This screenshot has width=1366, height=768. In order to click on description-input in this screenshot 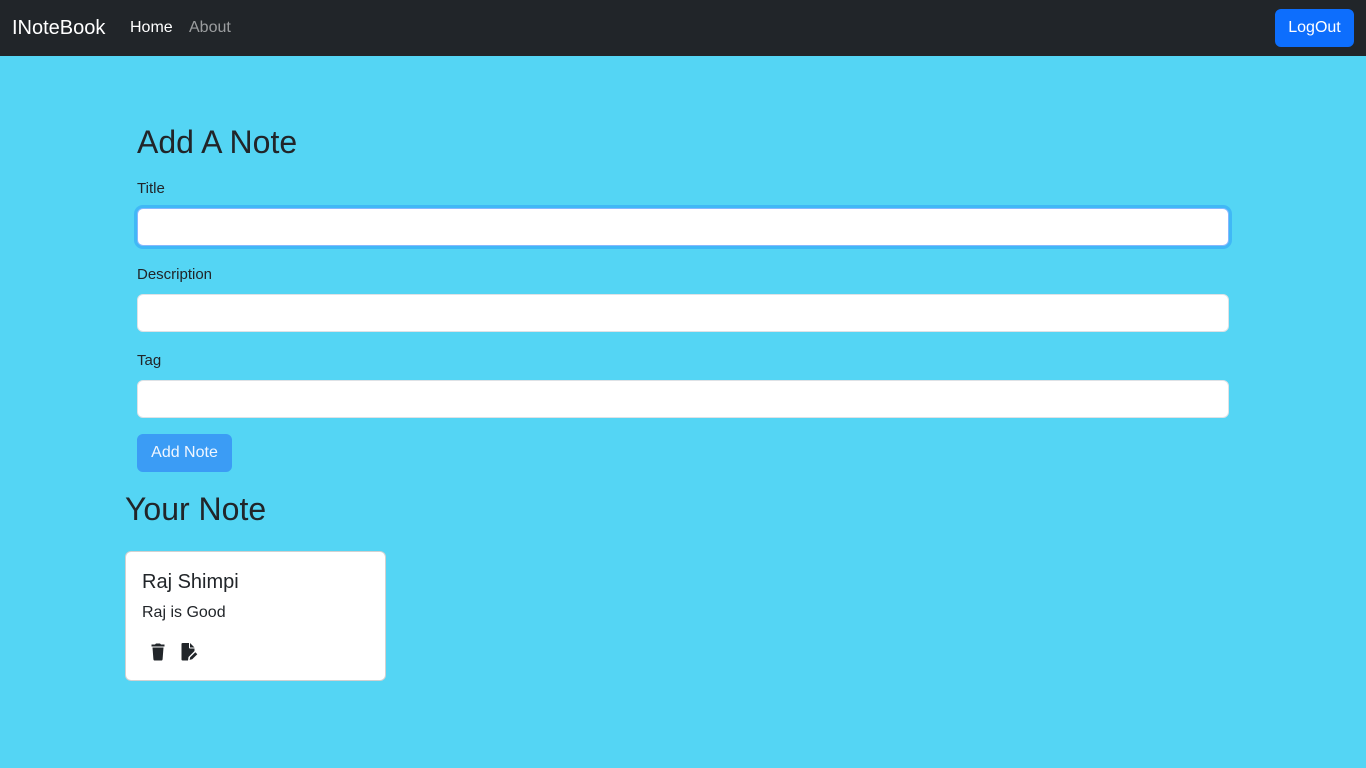, I will do `click(683, 313)`.